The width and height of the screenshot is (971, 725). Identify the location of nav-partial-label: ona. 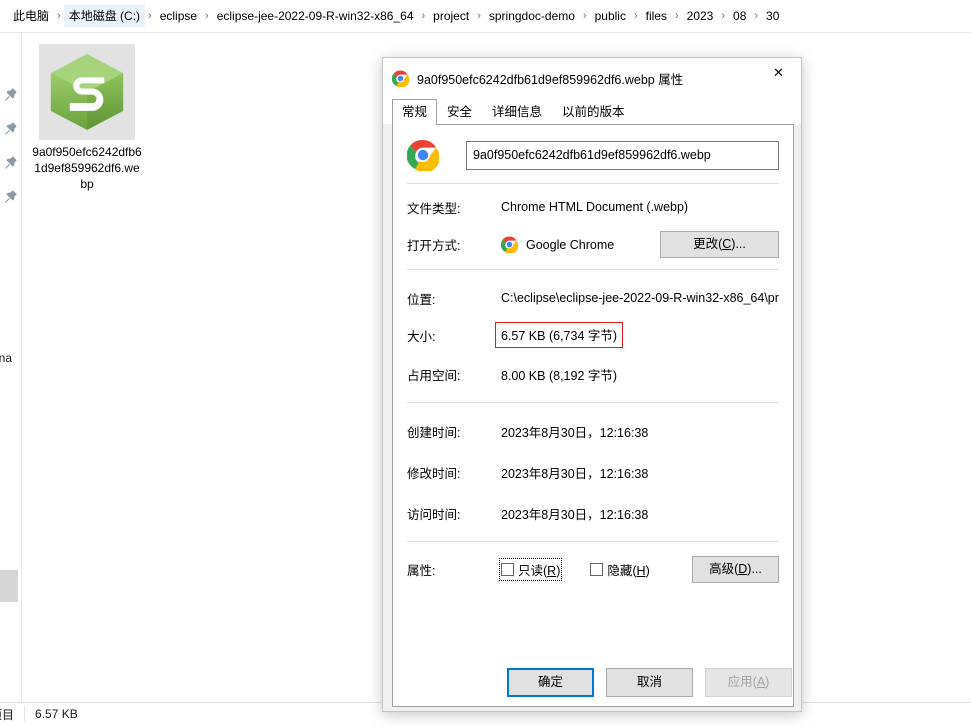
(6, 358).